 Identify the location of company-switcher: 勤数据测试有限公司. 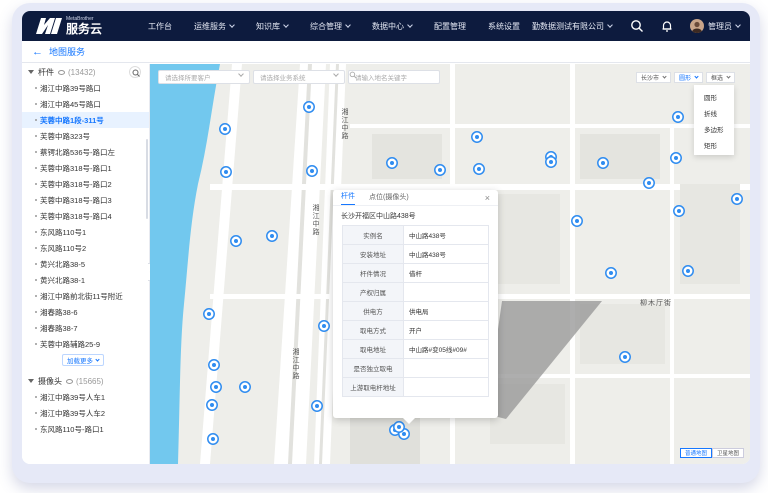
(572, 26).